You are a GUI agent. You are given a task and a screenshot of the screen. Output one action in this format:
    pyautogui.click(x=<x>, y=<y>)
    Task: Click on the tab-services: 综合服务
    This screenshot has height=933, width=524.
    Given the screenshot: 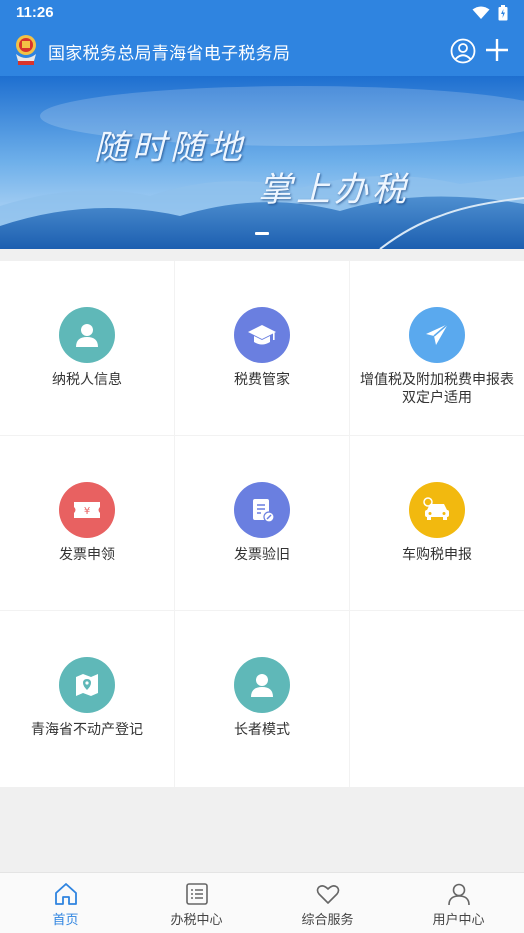 What is the action you would take?
    pyautogui.click(x=327, y=903)
    